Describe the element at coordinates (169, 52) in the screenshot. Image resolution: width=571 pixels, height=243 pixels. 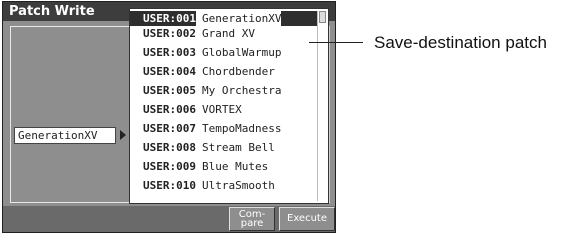
I see `patch-number: USER:003` at that location.